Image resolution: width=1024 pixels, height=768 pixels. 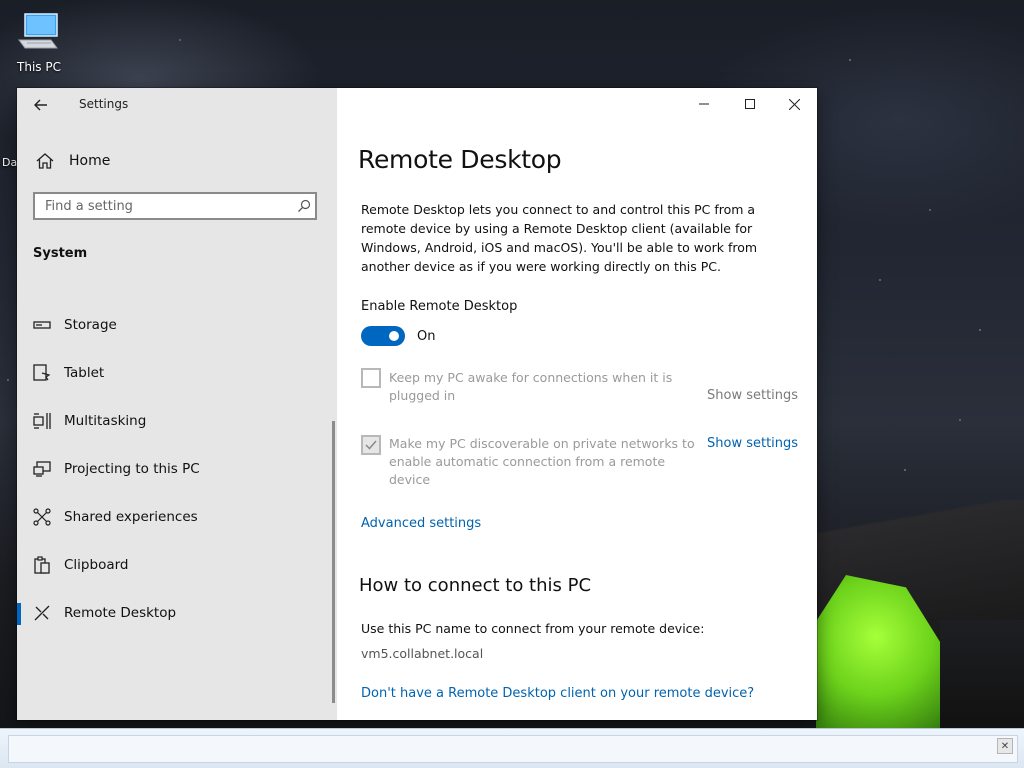 I want to click on bottom-bar, so click(x=512, y=748).